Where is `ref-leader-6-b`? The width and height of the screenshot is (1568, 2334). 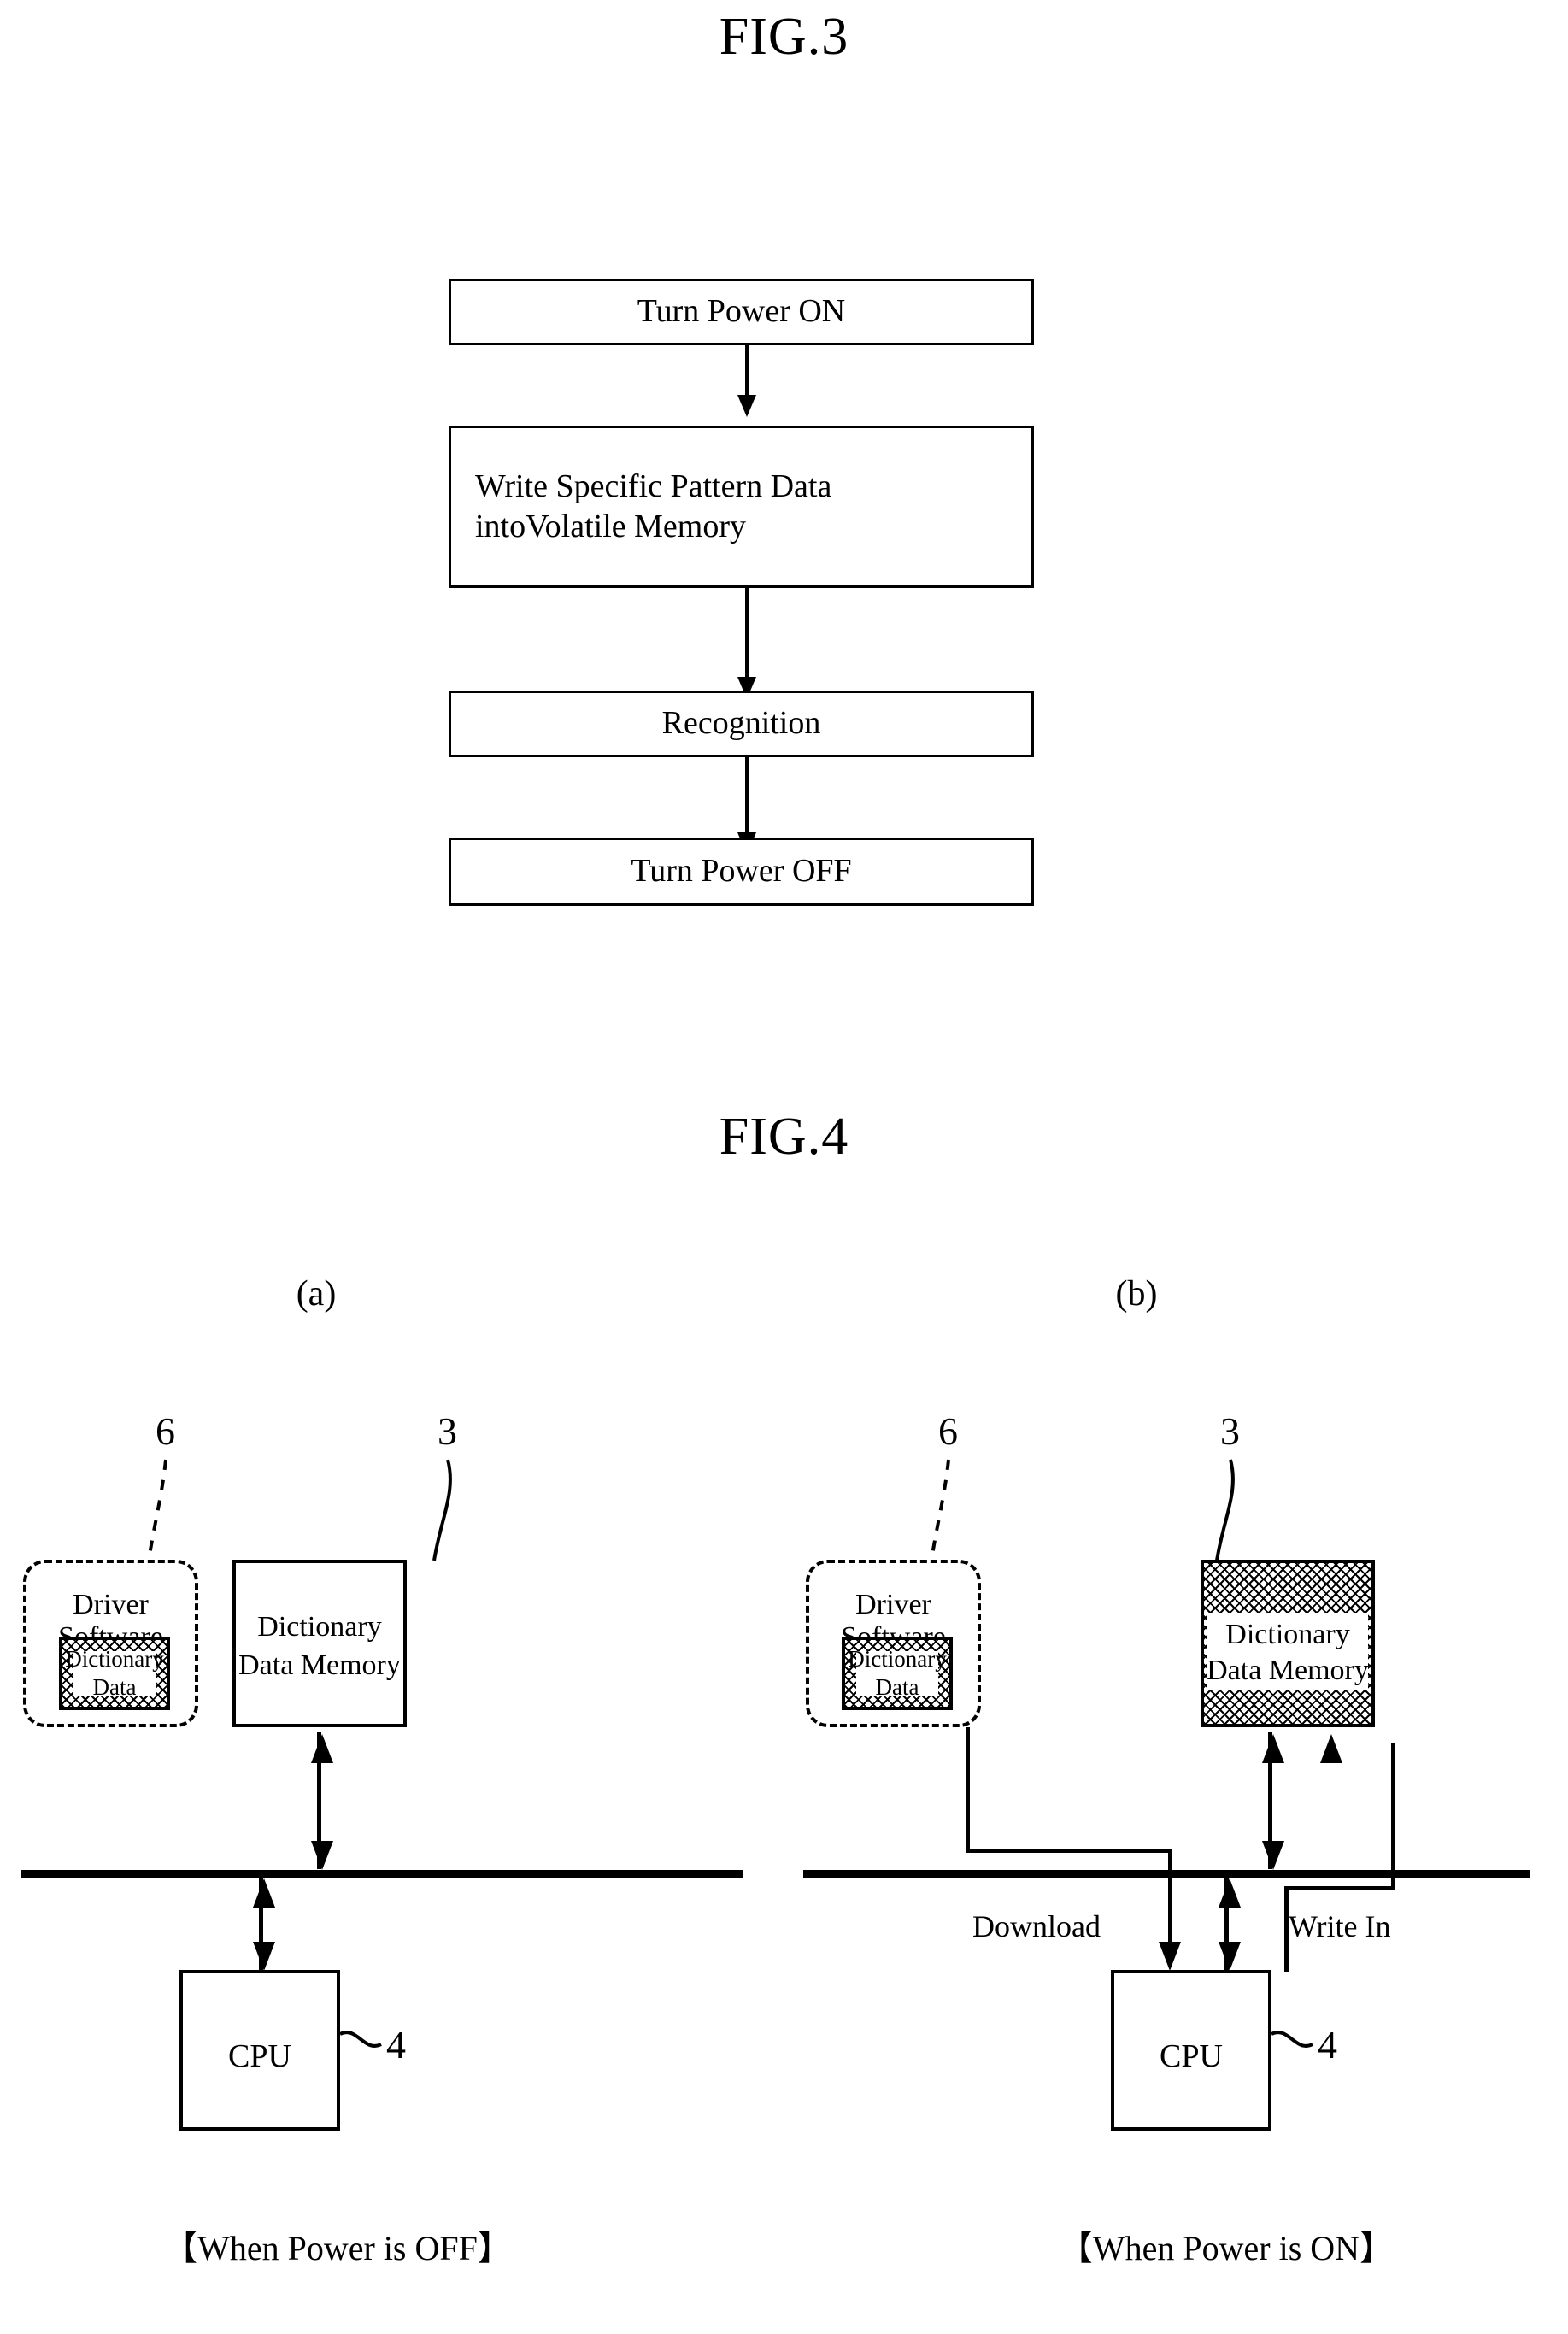 ref-leader-6-b is located at coordinates (940, 1510).